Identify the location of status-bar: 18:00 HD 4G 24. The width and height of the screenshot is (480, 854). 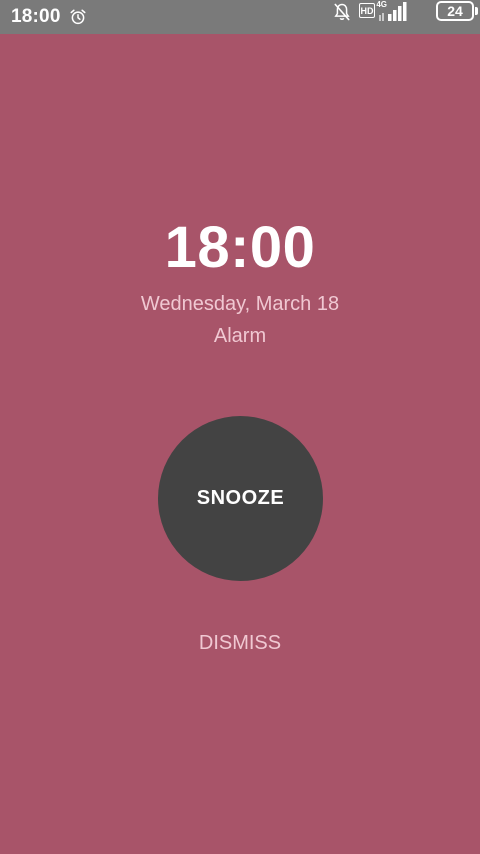
(240, 17).